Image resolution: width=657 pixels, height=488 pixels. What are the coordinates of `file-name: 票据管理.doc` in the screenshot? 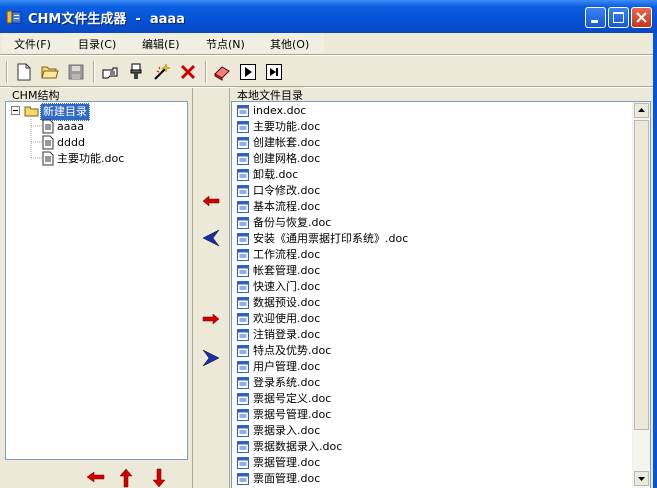 It's located at (287, 462).